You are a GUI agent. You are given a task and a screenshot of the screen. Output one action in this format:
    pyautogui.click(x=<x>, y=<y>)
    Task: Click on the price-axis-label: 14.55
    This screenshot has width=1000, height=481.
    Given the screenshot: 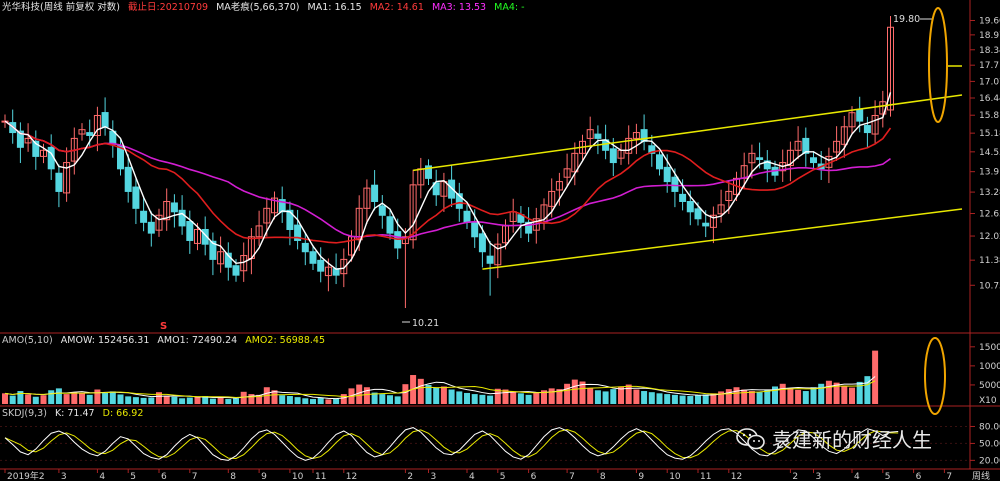 What is the action you would take?
    pyautogui.click(x=989, y=153)
    